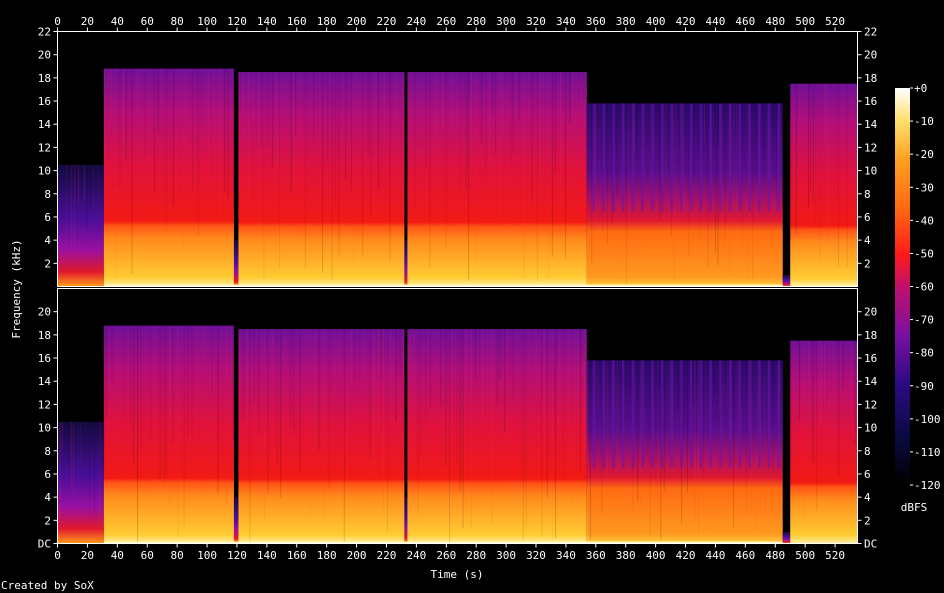 The image size is (944, 593). What do you see at coordinates (867, 474) in the screenshot?
I see `y-tick-label-right: 6` at bounding box center [867, 474].